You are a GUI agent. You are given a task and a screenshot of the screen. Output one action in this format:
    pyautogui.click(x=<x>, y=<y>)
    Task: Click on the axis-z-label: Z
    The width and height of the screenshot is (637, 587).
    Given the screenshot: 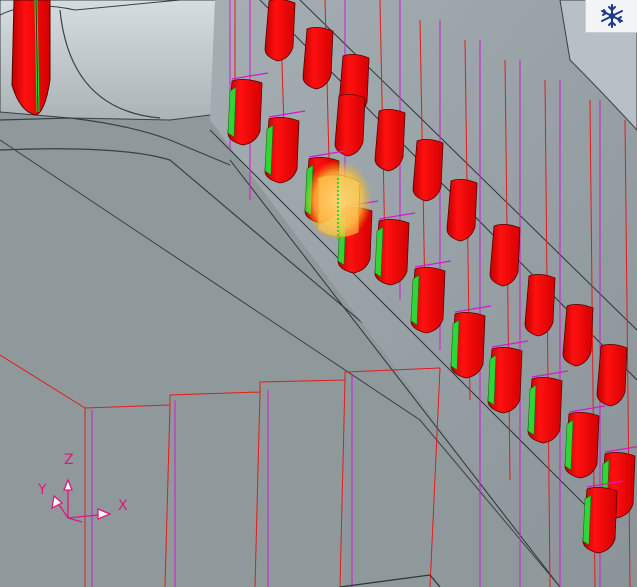 What is the action you would take?
    pyautogui.click(x=69, y=460)
    